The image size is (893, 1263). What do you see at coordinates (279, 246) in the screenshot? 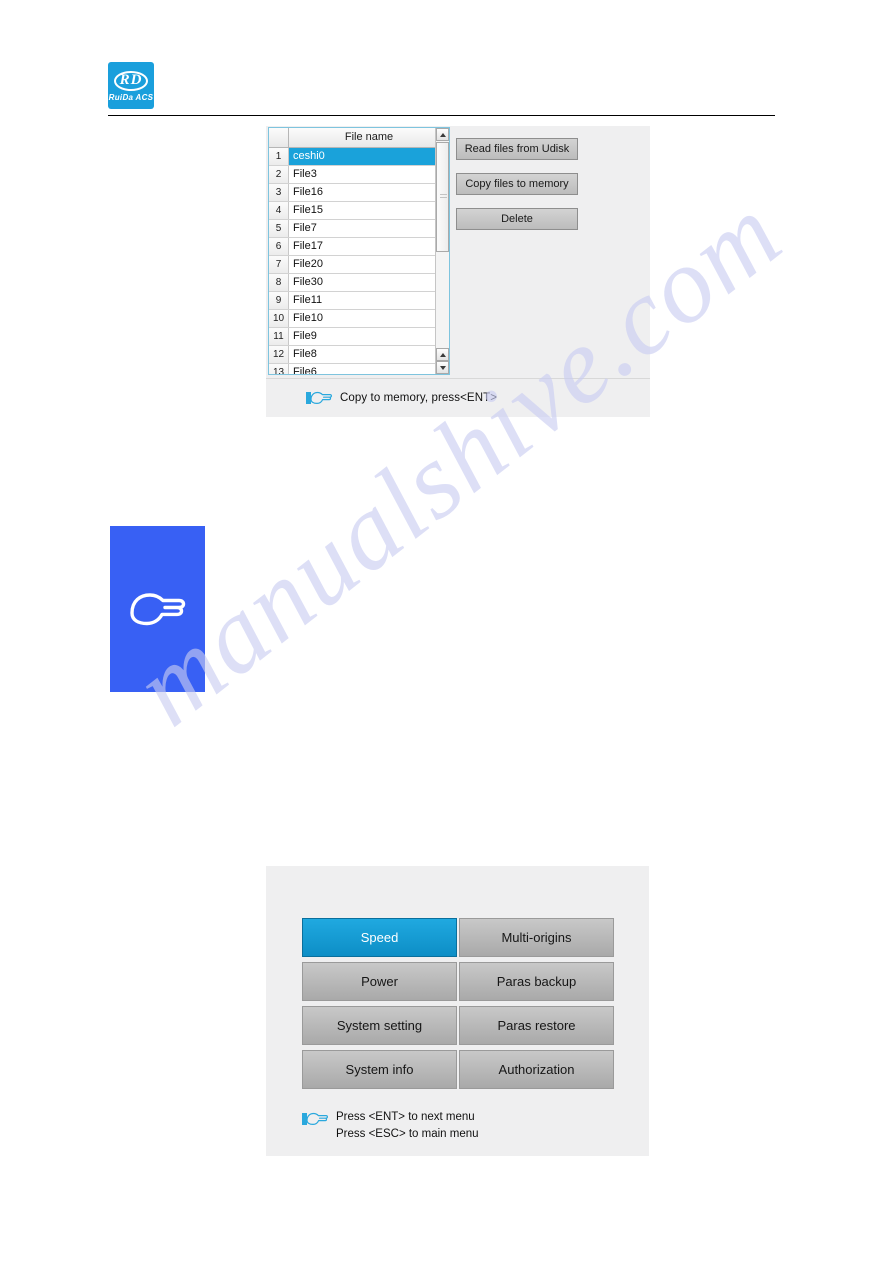
I see `row-index: 6` at bounding box center [279, 246].